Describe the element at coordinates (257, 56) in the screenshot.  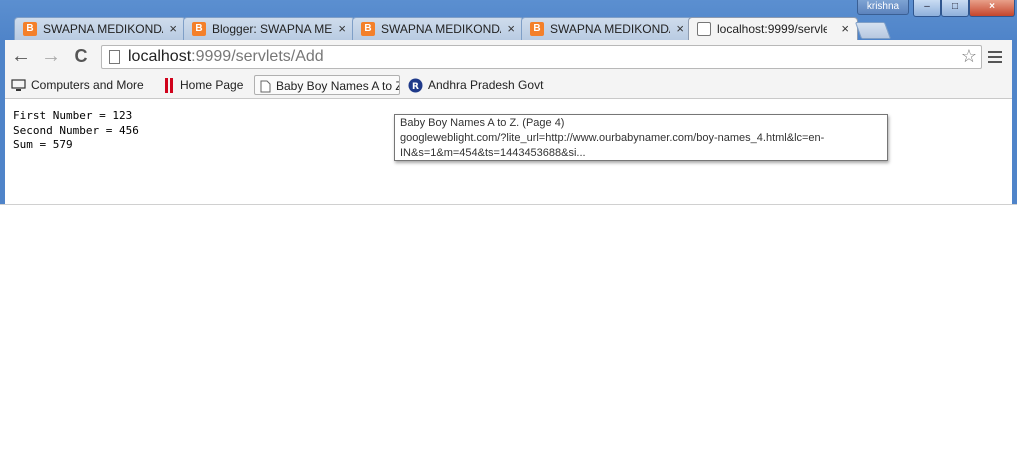
I see `url-path: :9999/servlets/Add` at that location.